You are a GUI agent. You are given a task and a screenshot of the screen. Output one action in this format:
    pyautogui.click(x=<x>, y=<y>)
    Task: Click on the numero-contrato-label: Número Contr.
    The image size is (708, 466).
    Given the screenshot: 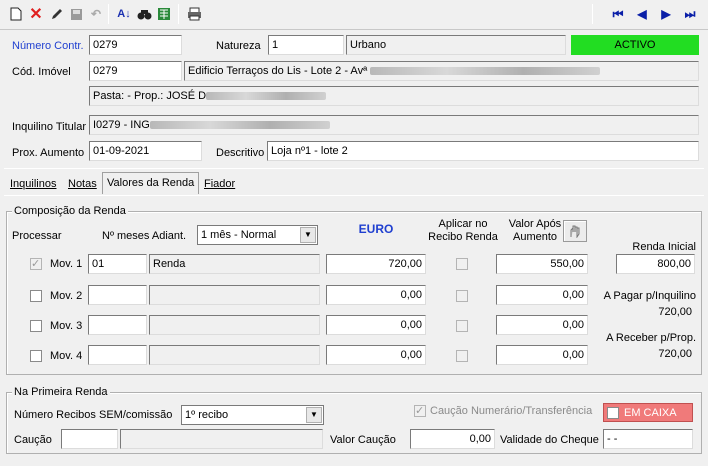 What is the action you would take?
    pyautogui.click(x=48, y=46)
    